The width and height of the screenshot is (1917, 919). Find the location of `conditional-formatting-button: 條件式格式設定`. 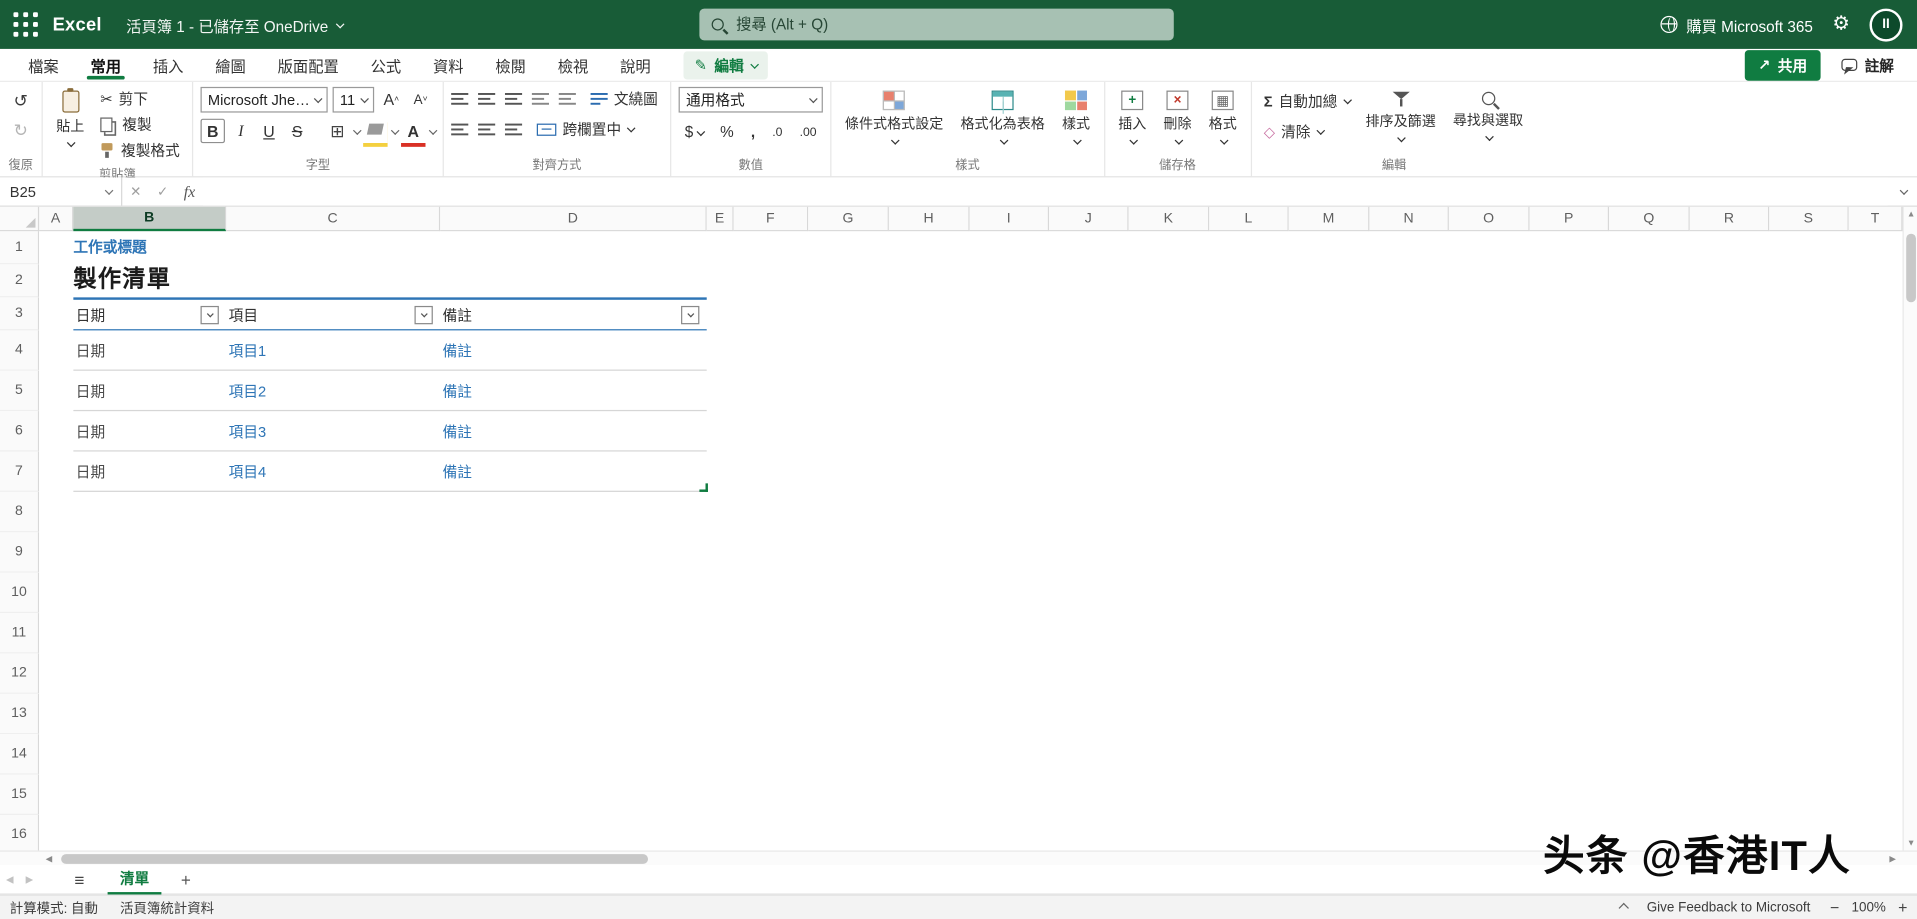

conditional-formatting-button: 條件式格式設定 is located at coordinates (894, 119).